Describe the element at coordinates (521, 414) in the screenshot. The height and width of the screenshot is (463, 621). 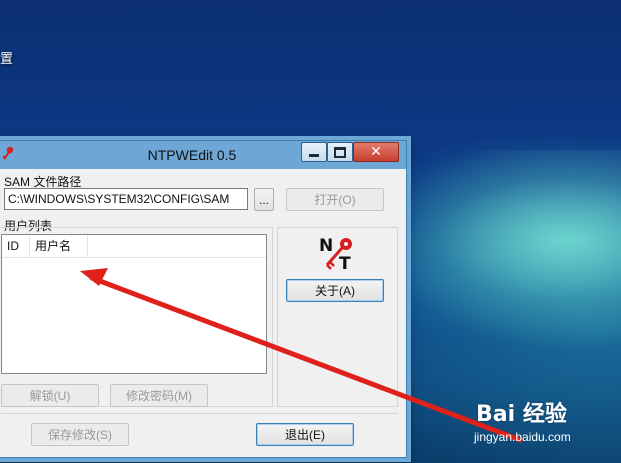
I see `watermark-brand: Bai 经验` at that location.